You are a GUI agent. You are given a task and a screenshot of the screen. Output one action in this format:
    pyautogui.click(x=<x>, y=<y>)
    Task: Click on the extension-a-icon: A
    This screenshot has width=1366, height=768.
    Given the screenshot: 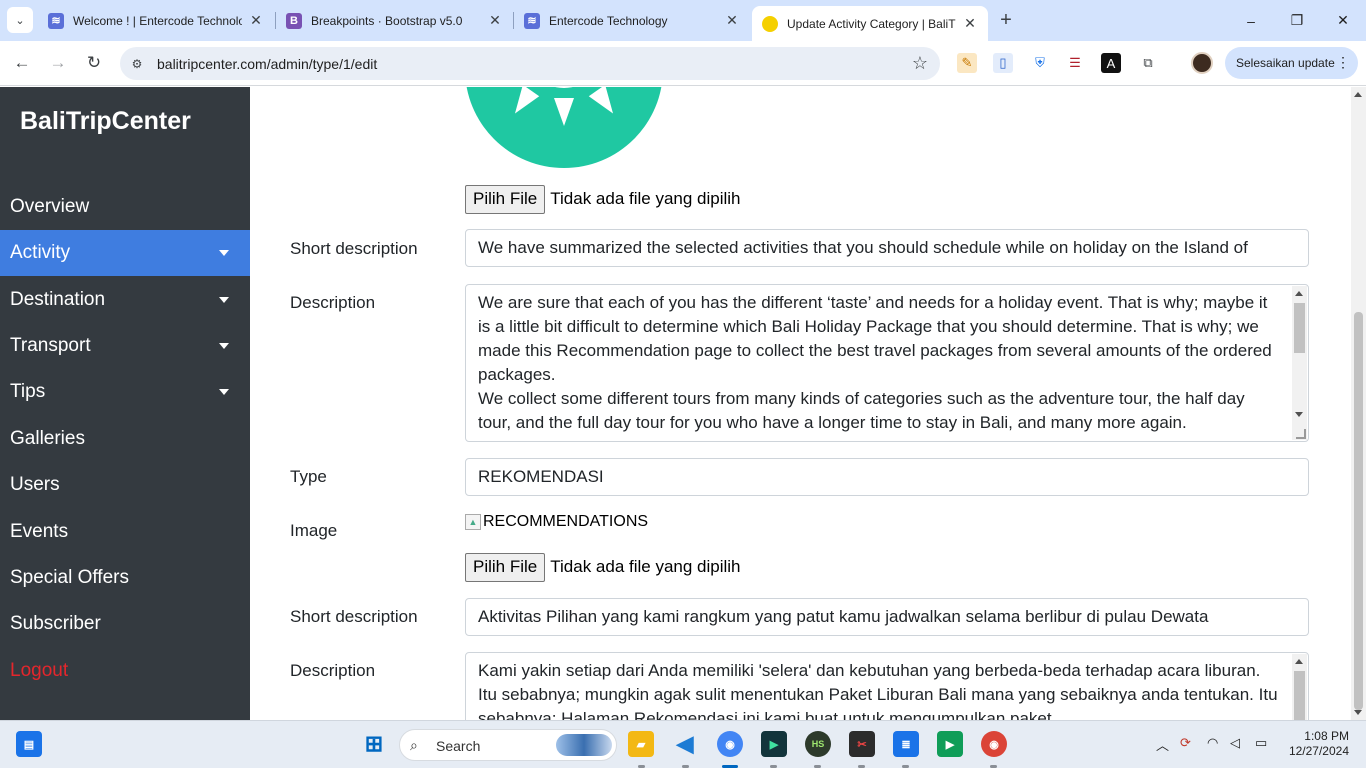 What is the action you would take?
    pyautogui.click(x=1111, y=63)
    